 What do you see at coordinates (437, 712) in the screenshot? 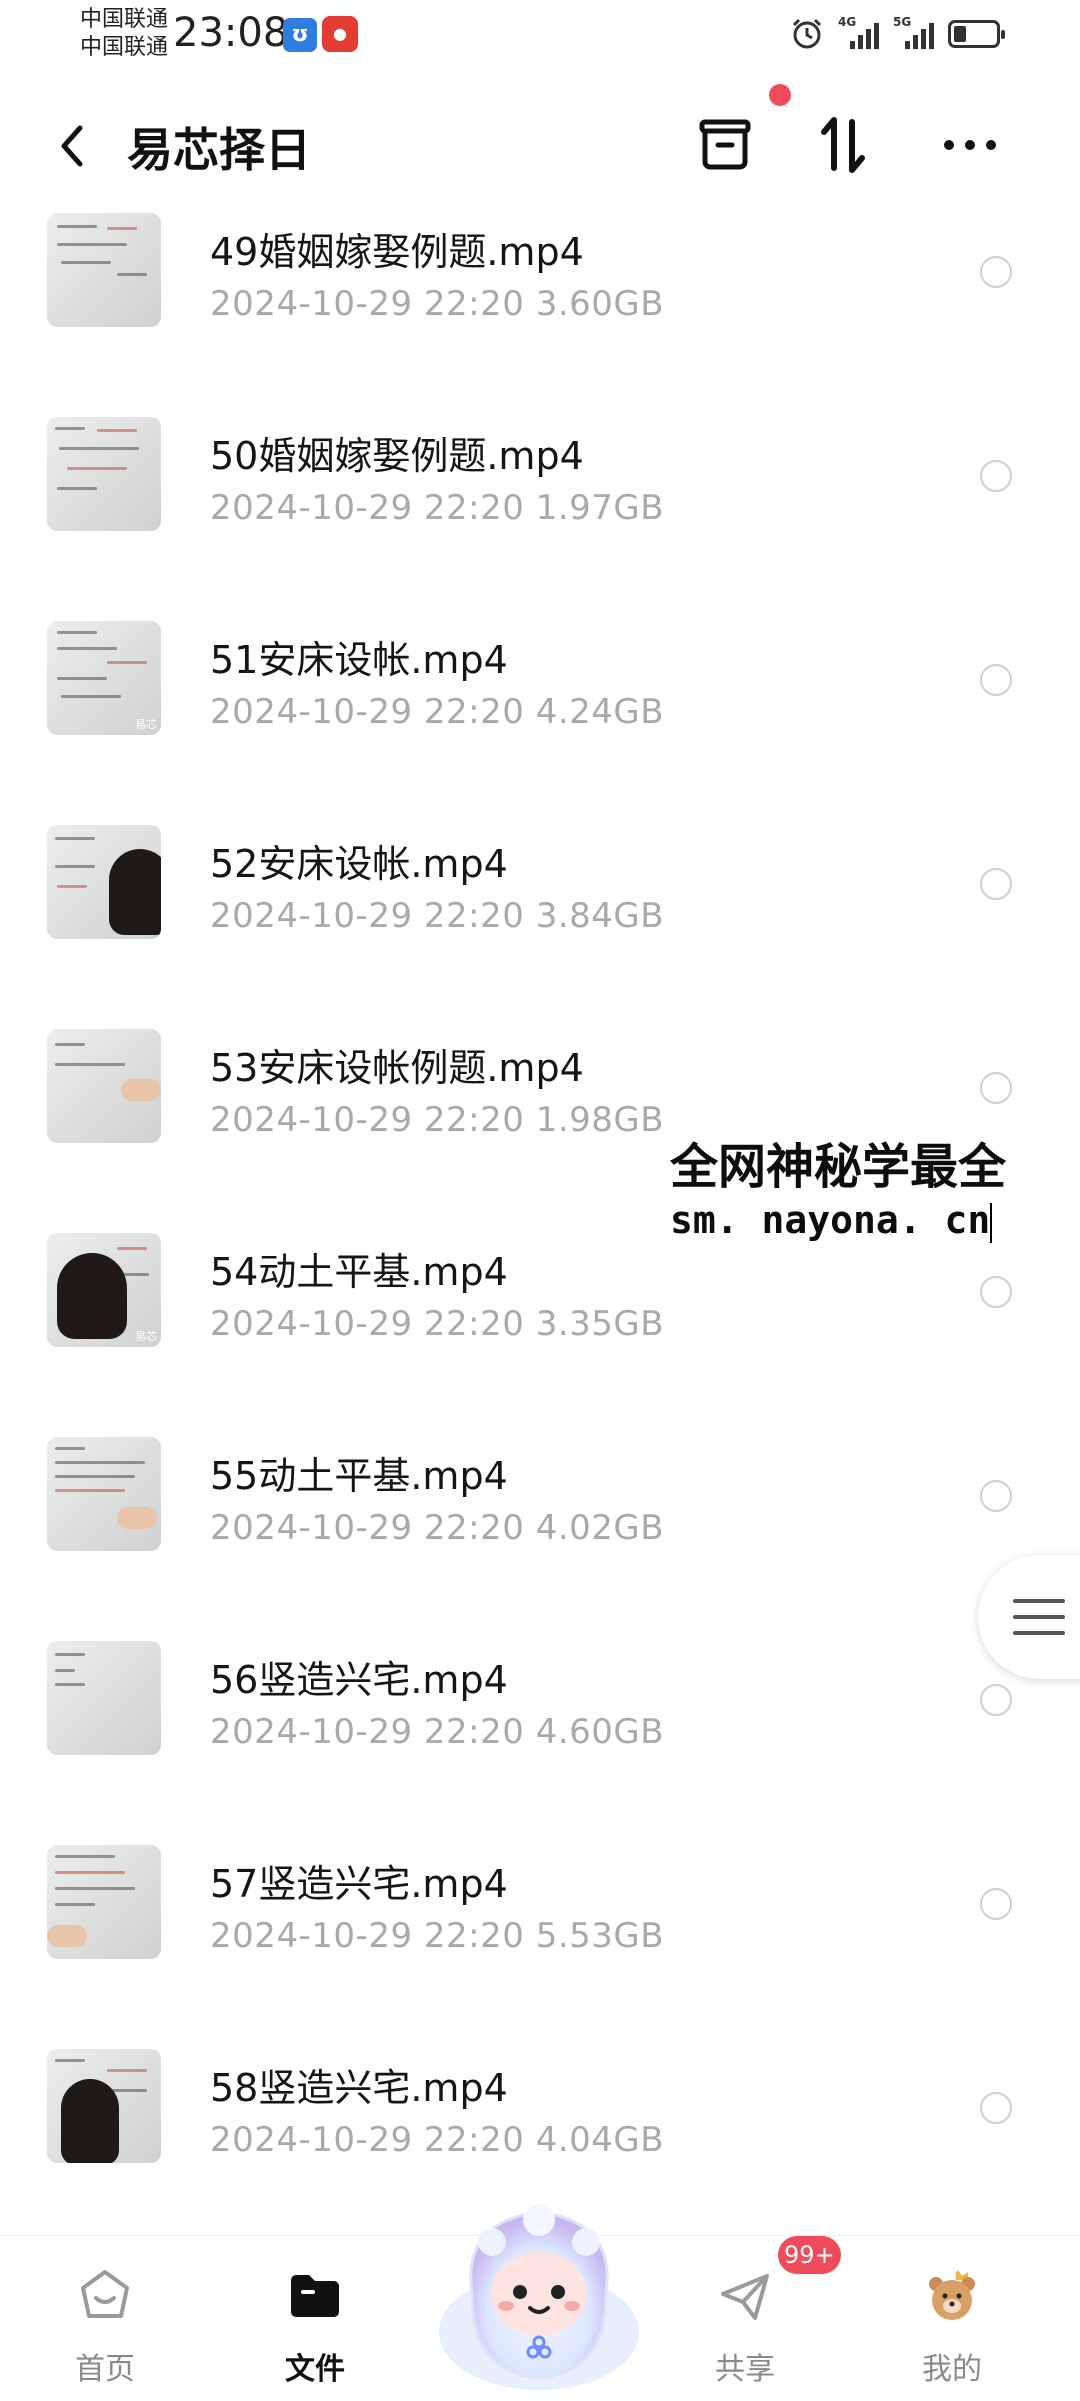
I see `file-meta: 2024-10-29 22:20 4.24GB` at bounding box center [437, 712].